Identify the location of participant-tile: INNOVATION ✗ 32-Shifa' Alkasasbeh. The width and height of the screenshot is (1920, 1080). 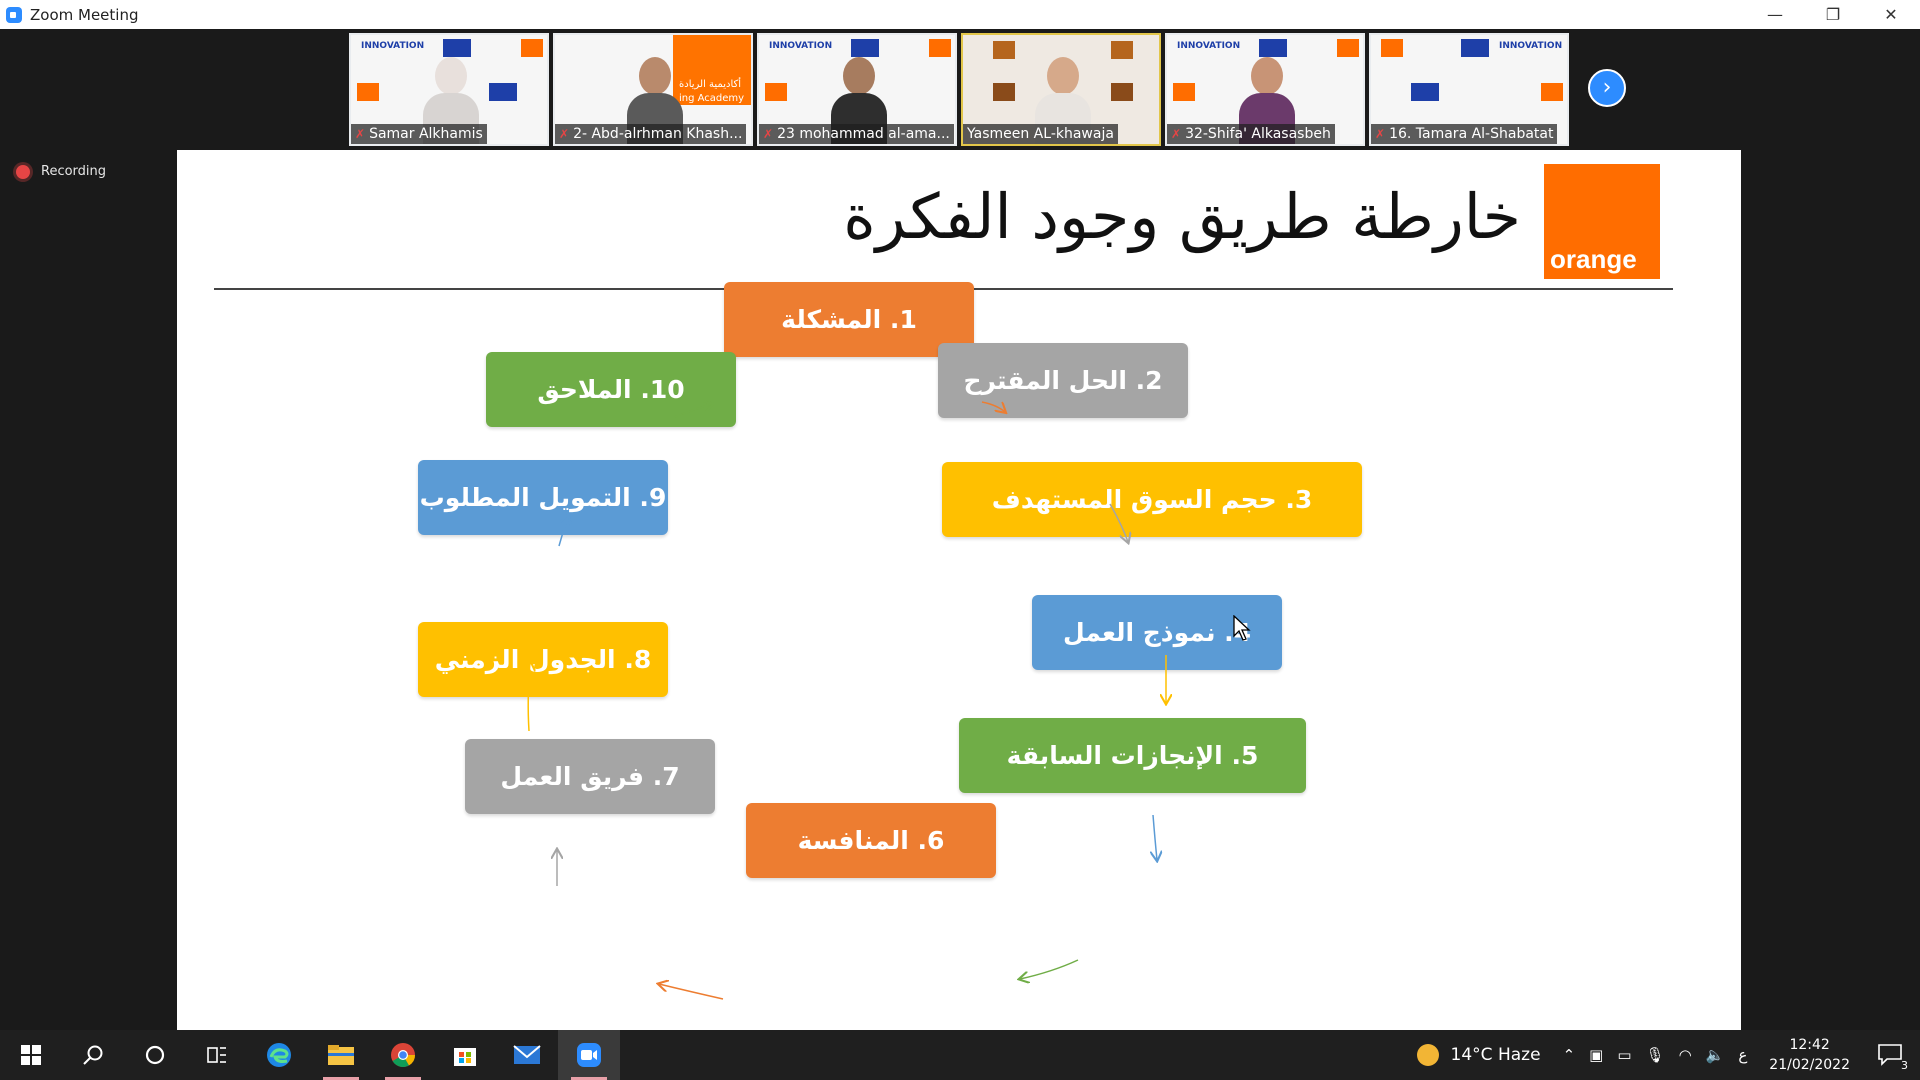
(1265, 89).